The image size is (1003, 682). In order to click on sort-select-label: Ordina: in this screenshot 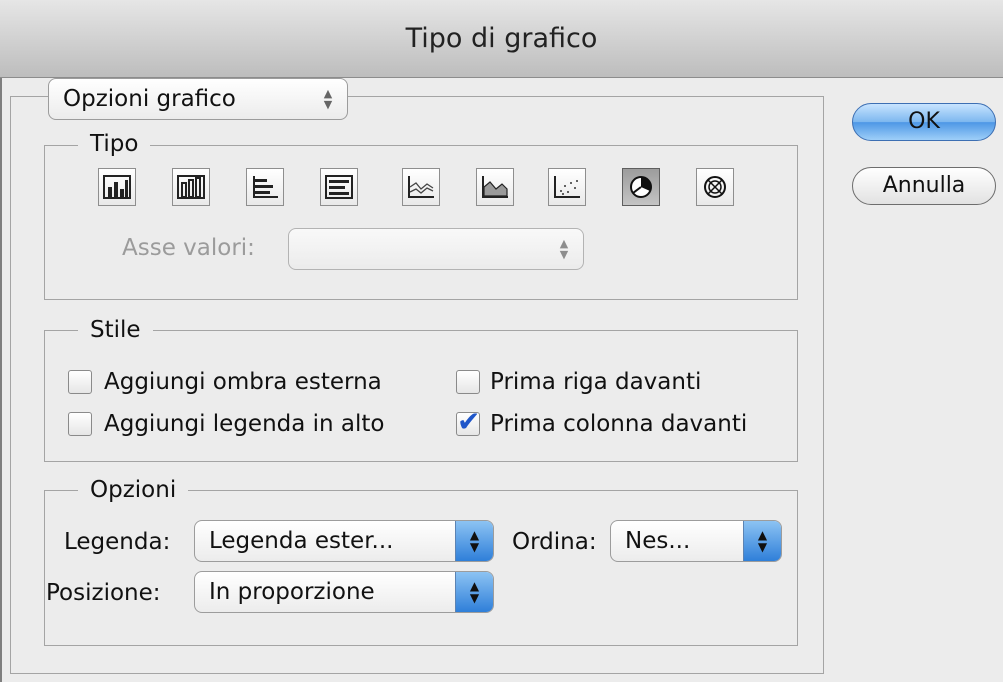, I will do `click(554, 542)`.